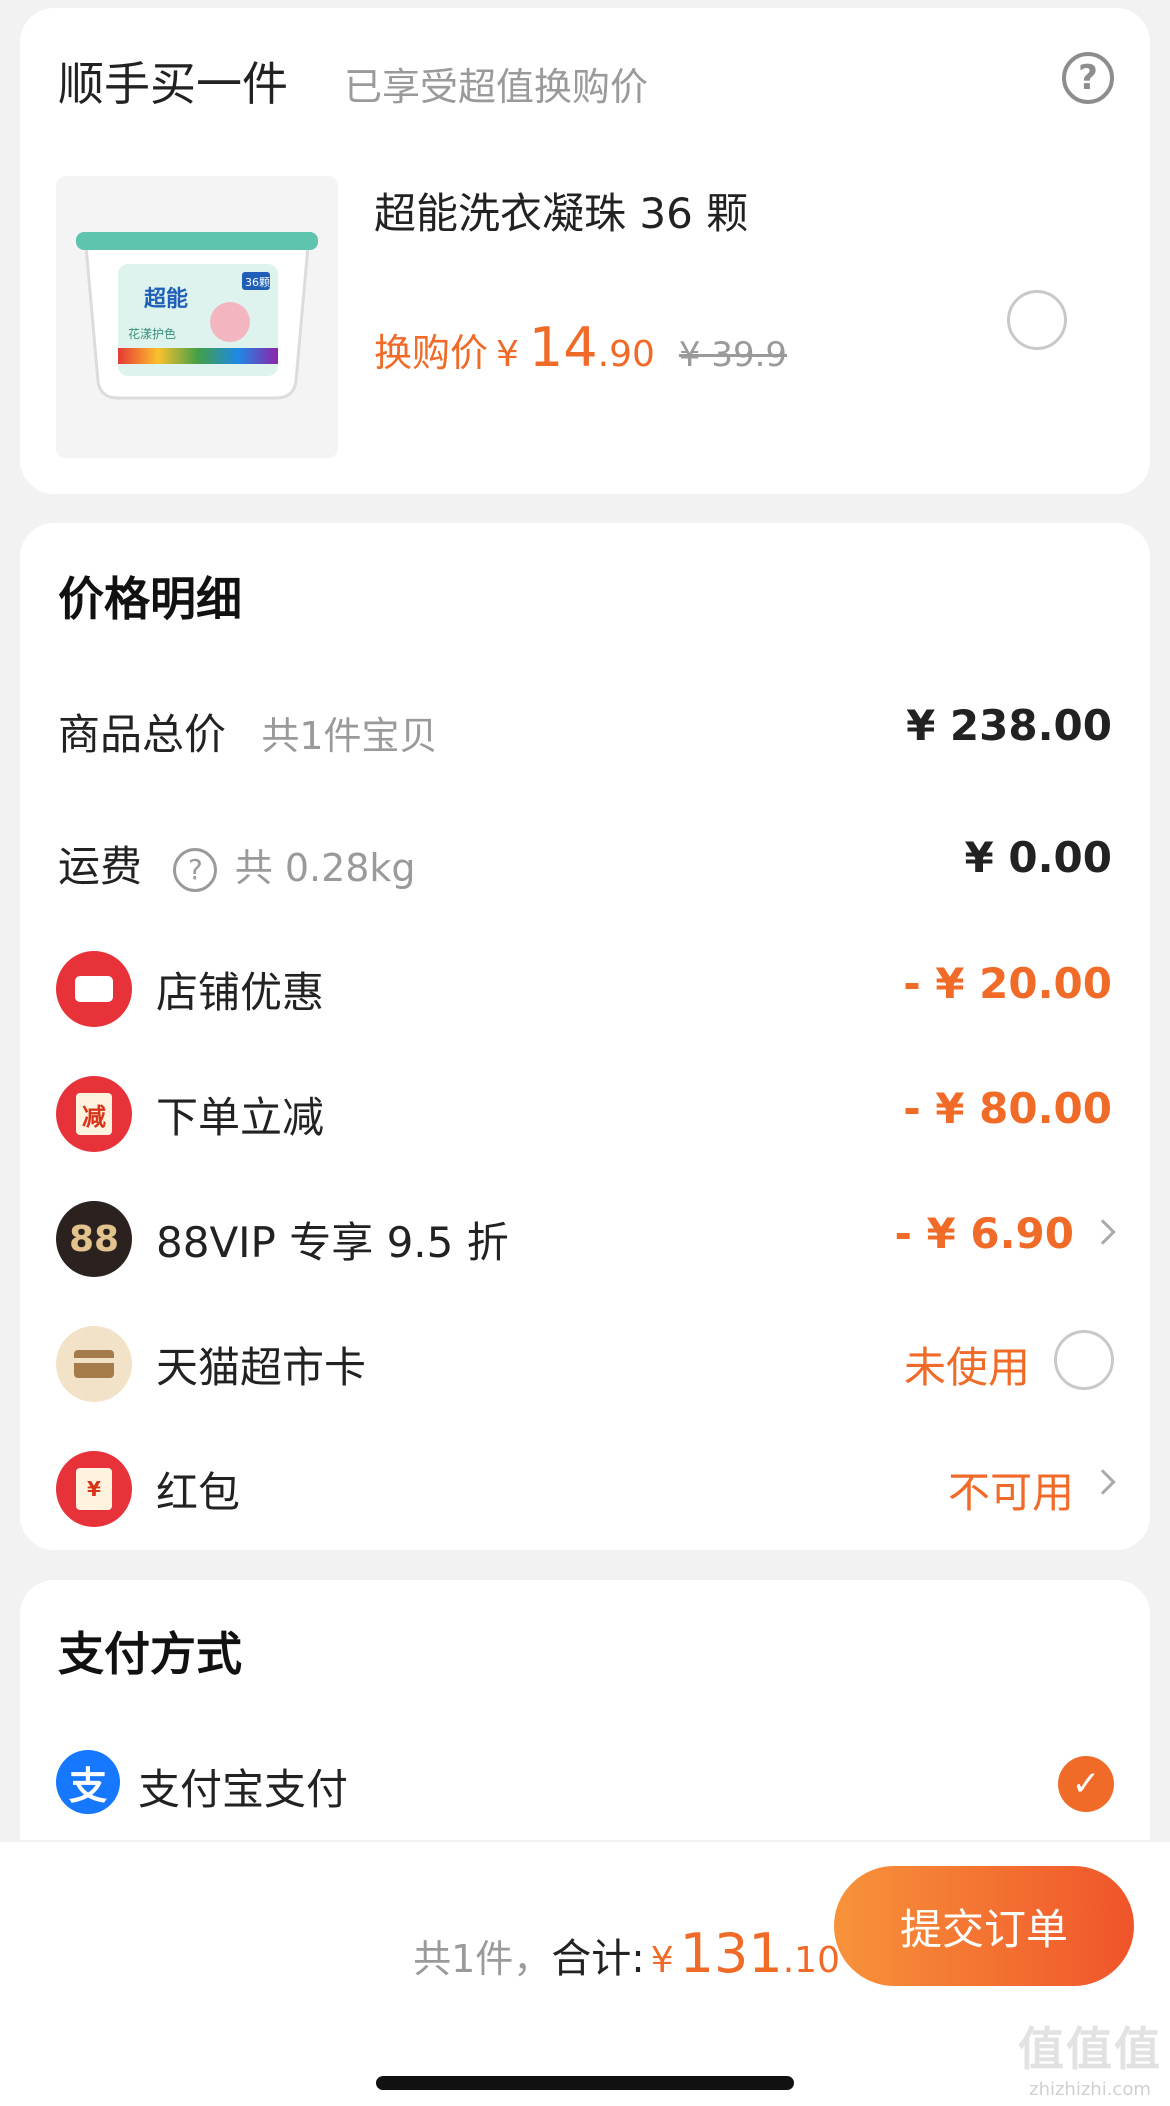 The width and height of the screenshot is (1170, 2106). What do you see at coordinates (431, 353) in the screenshot?
I see `deal-price-label: 换购价` at bounding box center [431, 353].